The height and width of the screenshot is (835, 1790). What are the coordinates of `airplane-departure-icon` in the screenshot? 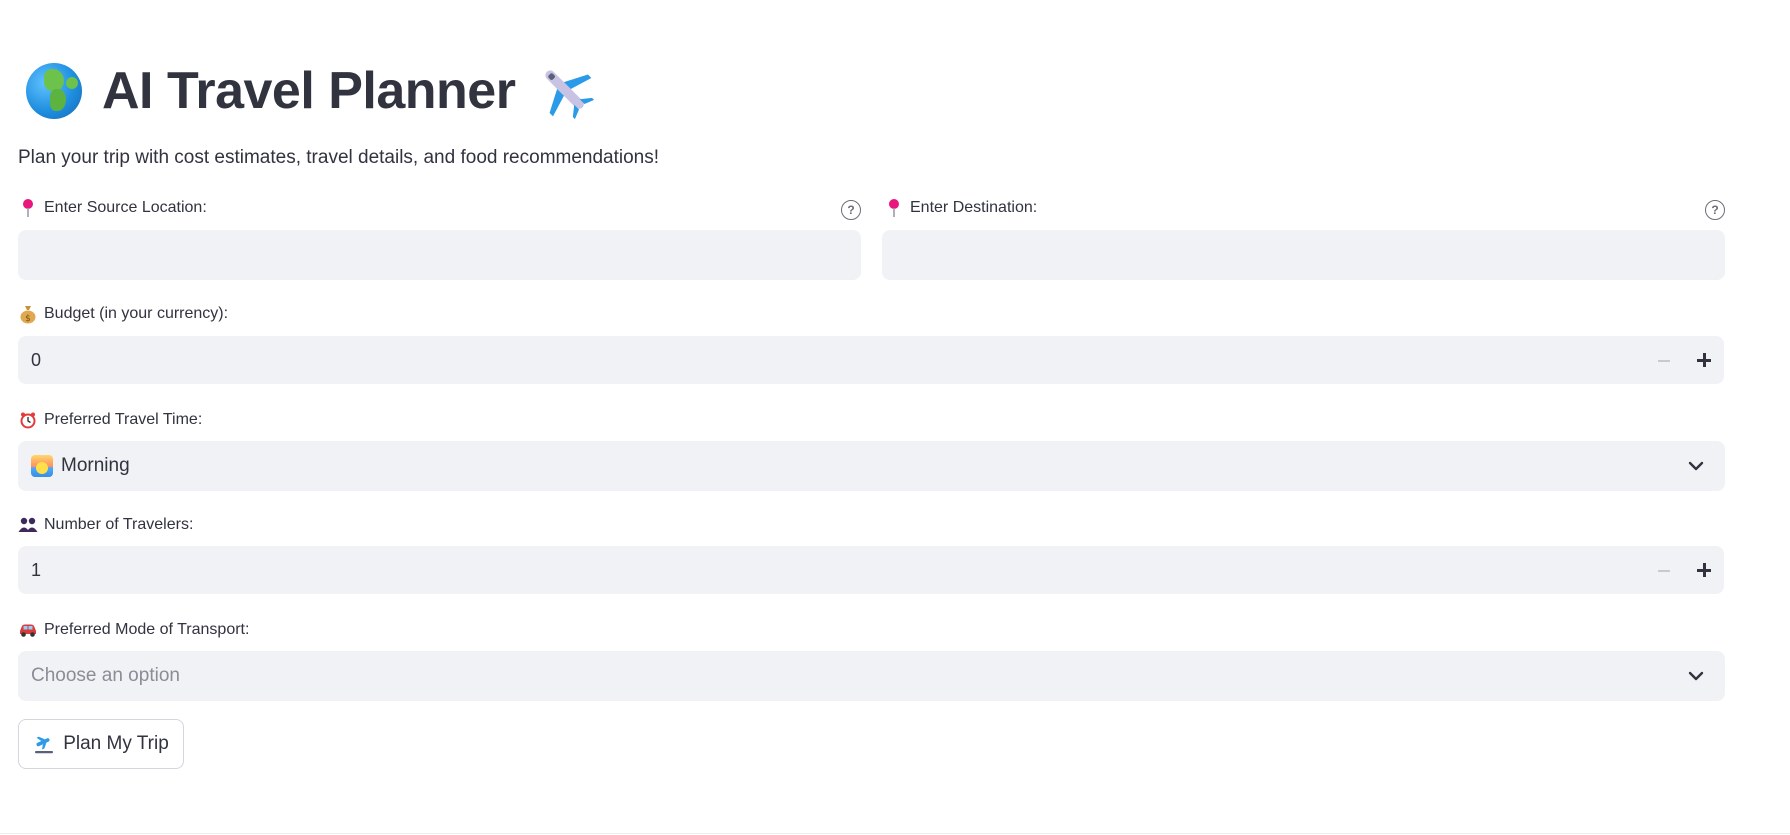 It's located at (44, 745).